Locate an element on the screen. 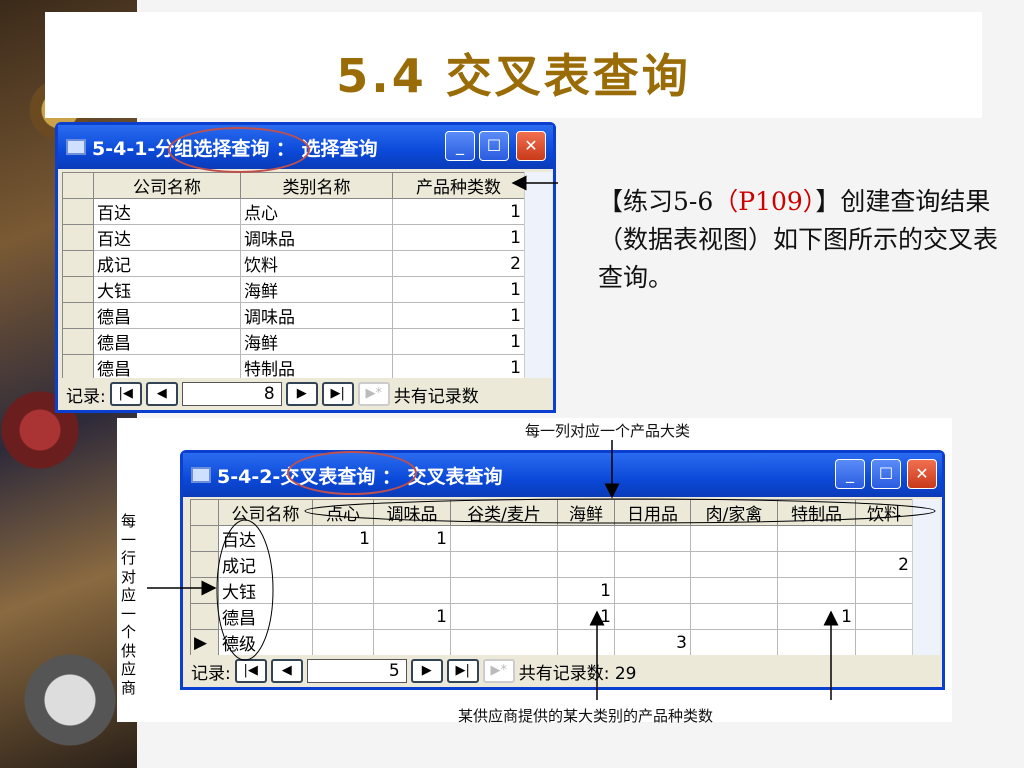 This screenshot has height=768, width=1024. row-oval is located at coordinates (245, 590).